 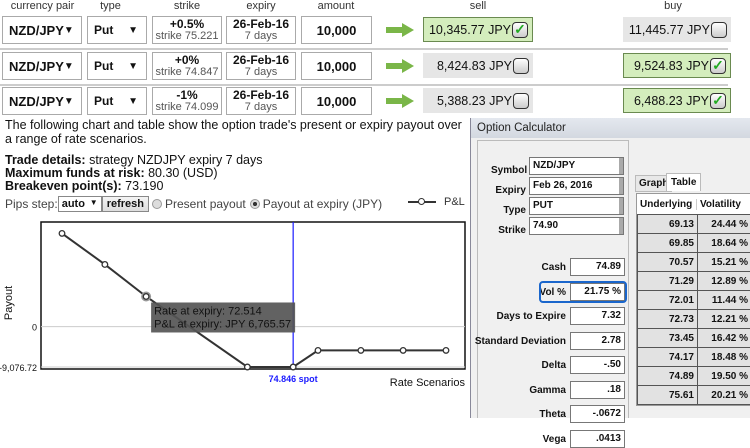 What do you see at coordinates (103, 66) in the screenshot?
I see `type-value: Put` at bounding box center [103, 66].